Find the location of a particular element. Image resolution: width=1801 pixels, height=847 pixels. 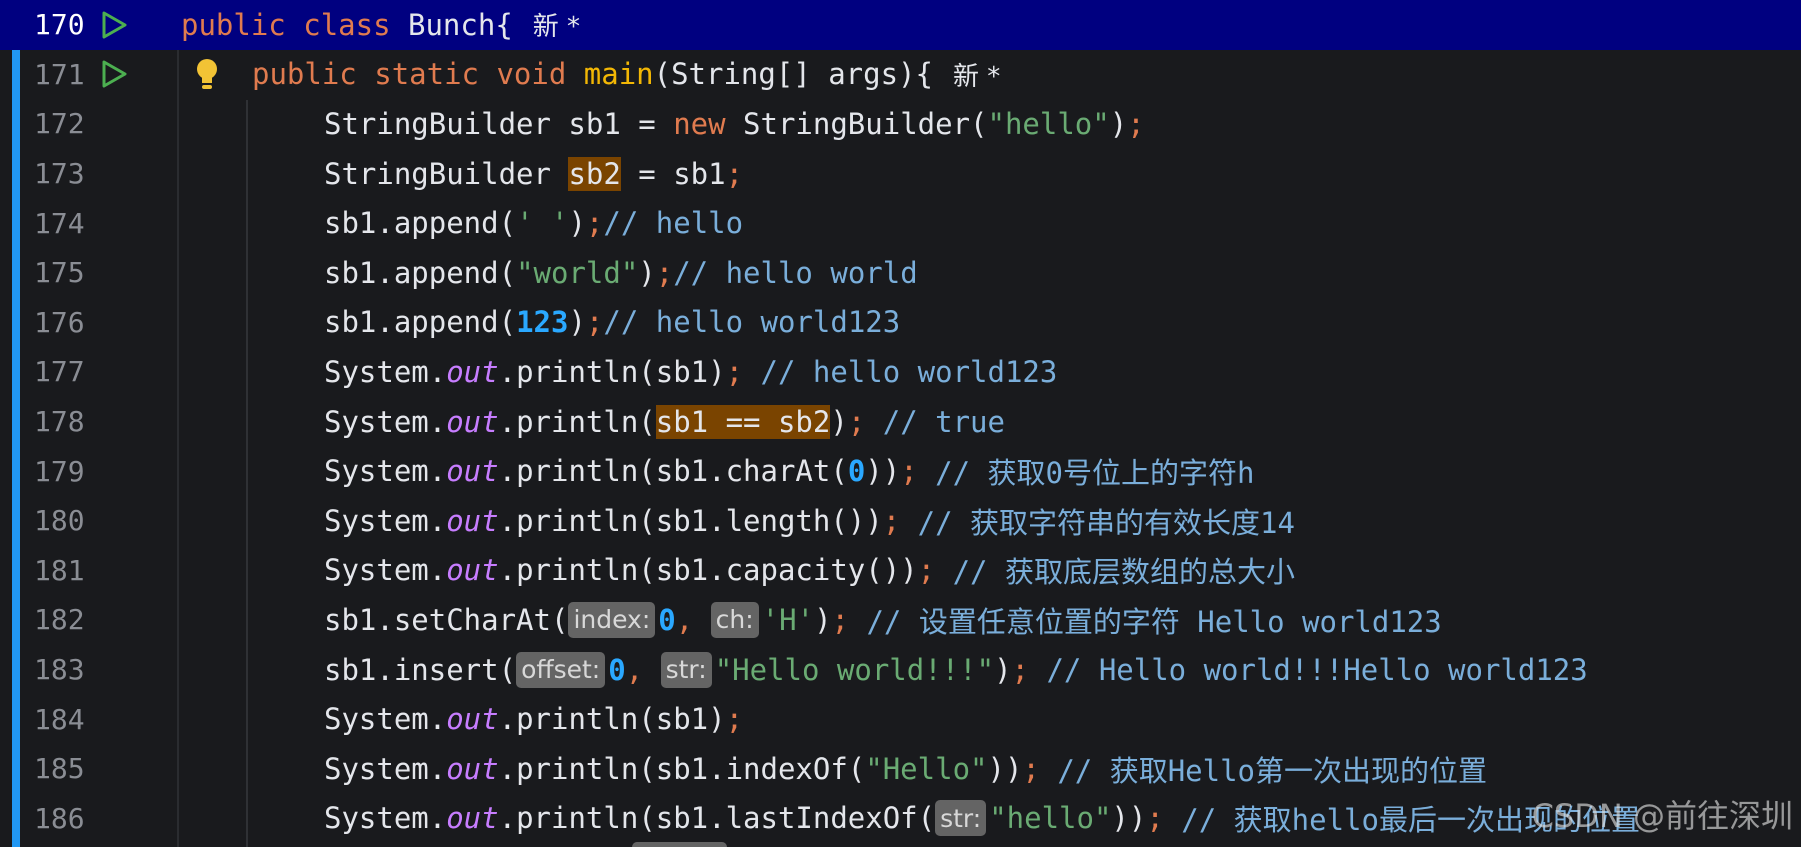

code-text: sb1.append( "world" ) ; // hello world is located at coordinates (621, 273).